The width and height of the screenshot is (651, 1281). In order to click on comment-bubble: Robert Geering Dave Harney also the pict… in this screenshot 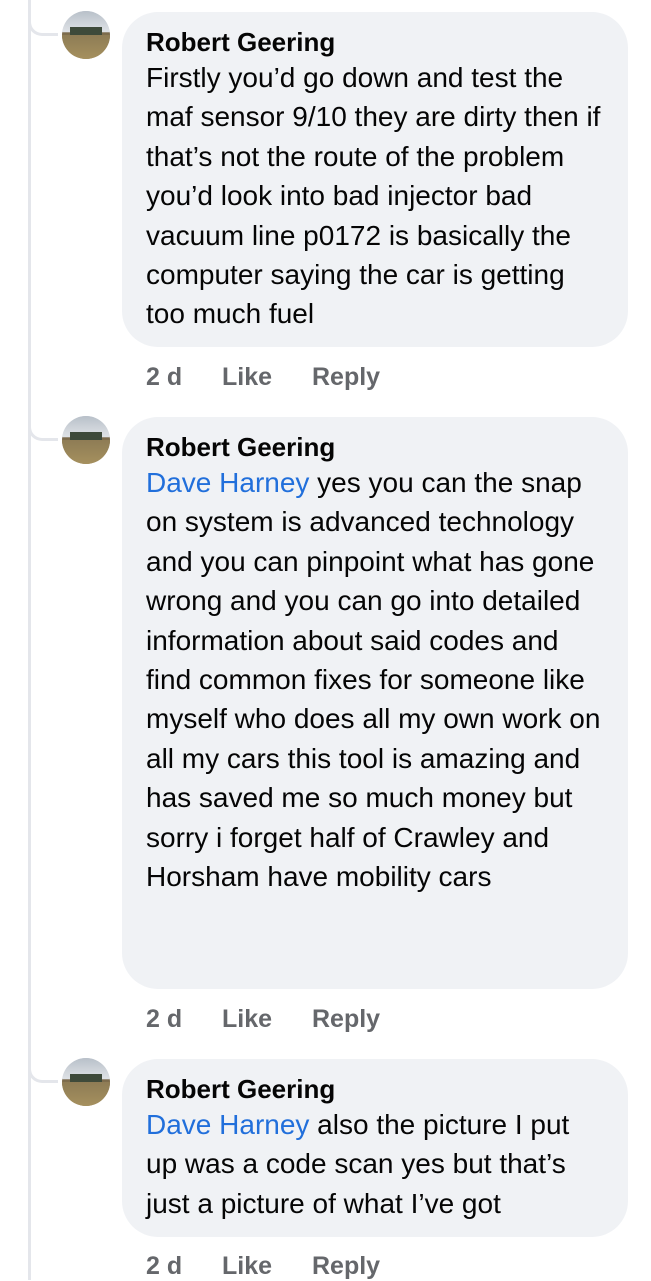, I will do `click(375, 1148)`.